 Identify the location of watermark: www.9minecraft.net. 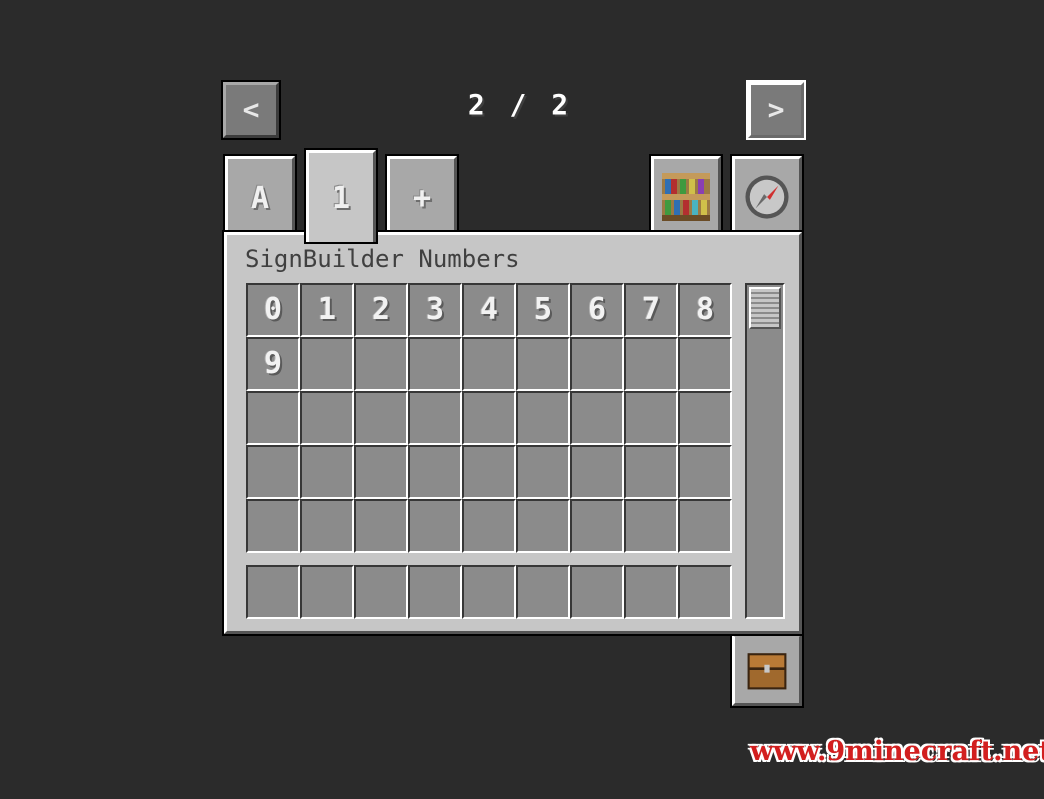
(897, 751).